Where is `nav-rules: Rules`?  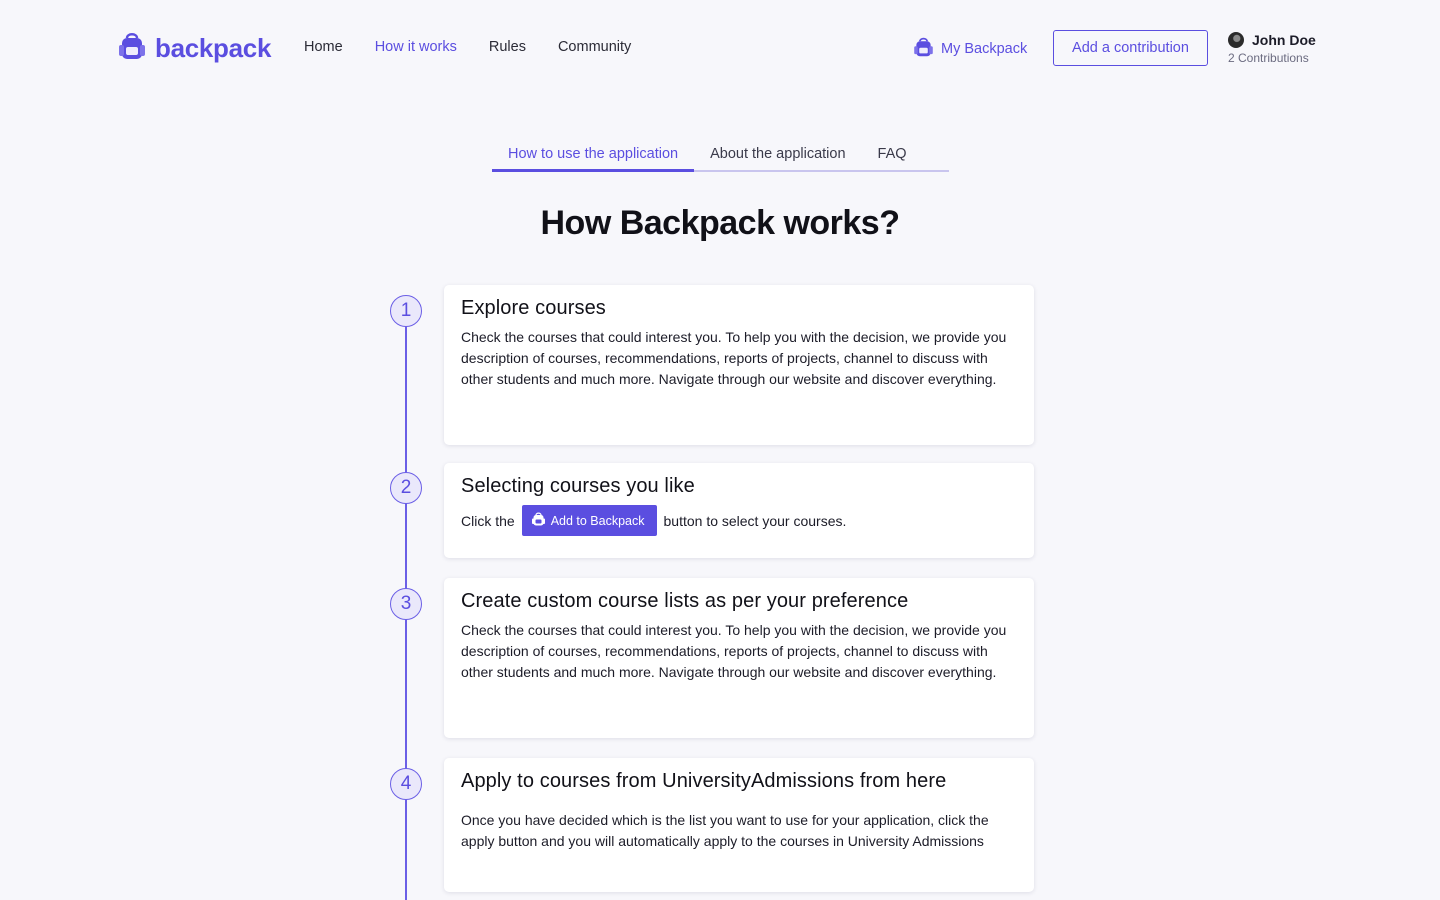
nav-rules: Rules is located at coordinates (507, 47).